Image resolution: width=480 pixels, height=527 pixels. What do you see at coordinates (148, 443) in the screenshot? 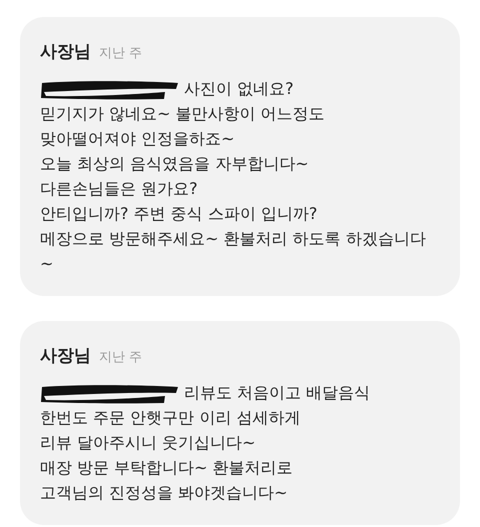
I see `reply-text-line: 리뷰 달아주시니 웃기십니다~` at bounding box center [148, 443].